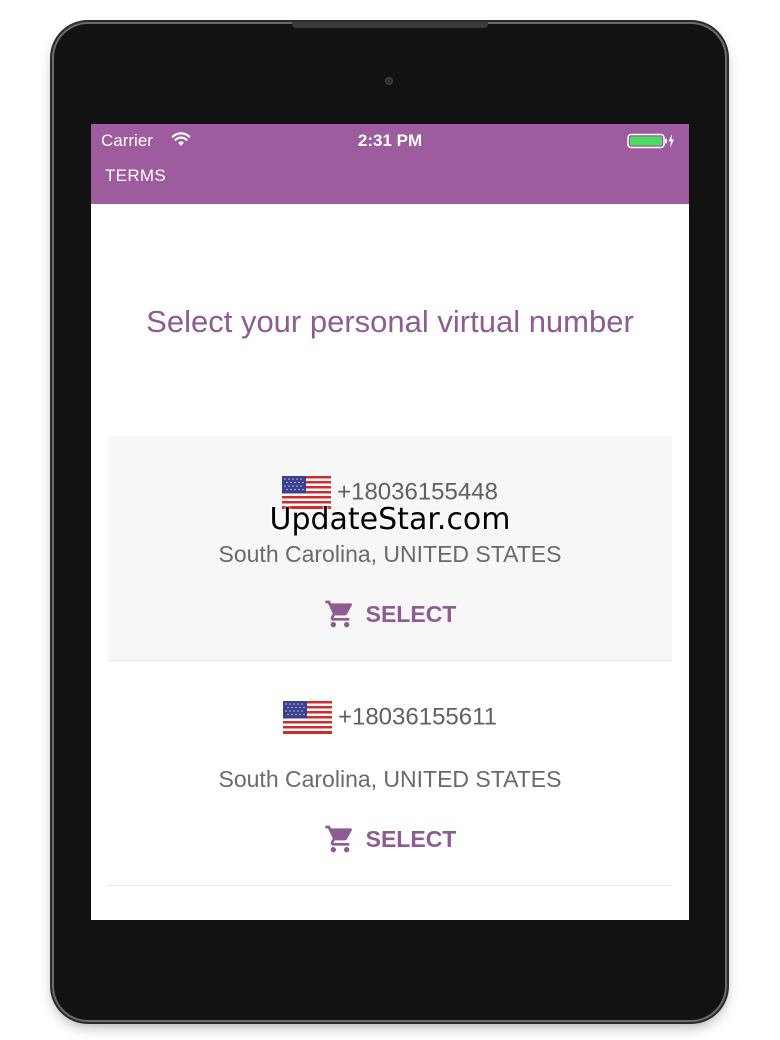  I want to click on phone-row: +18036155611, so click(390, 718).